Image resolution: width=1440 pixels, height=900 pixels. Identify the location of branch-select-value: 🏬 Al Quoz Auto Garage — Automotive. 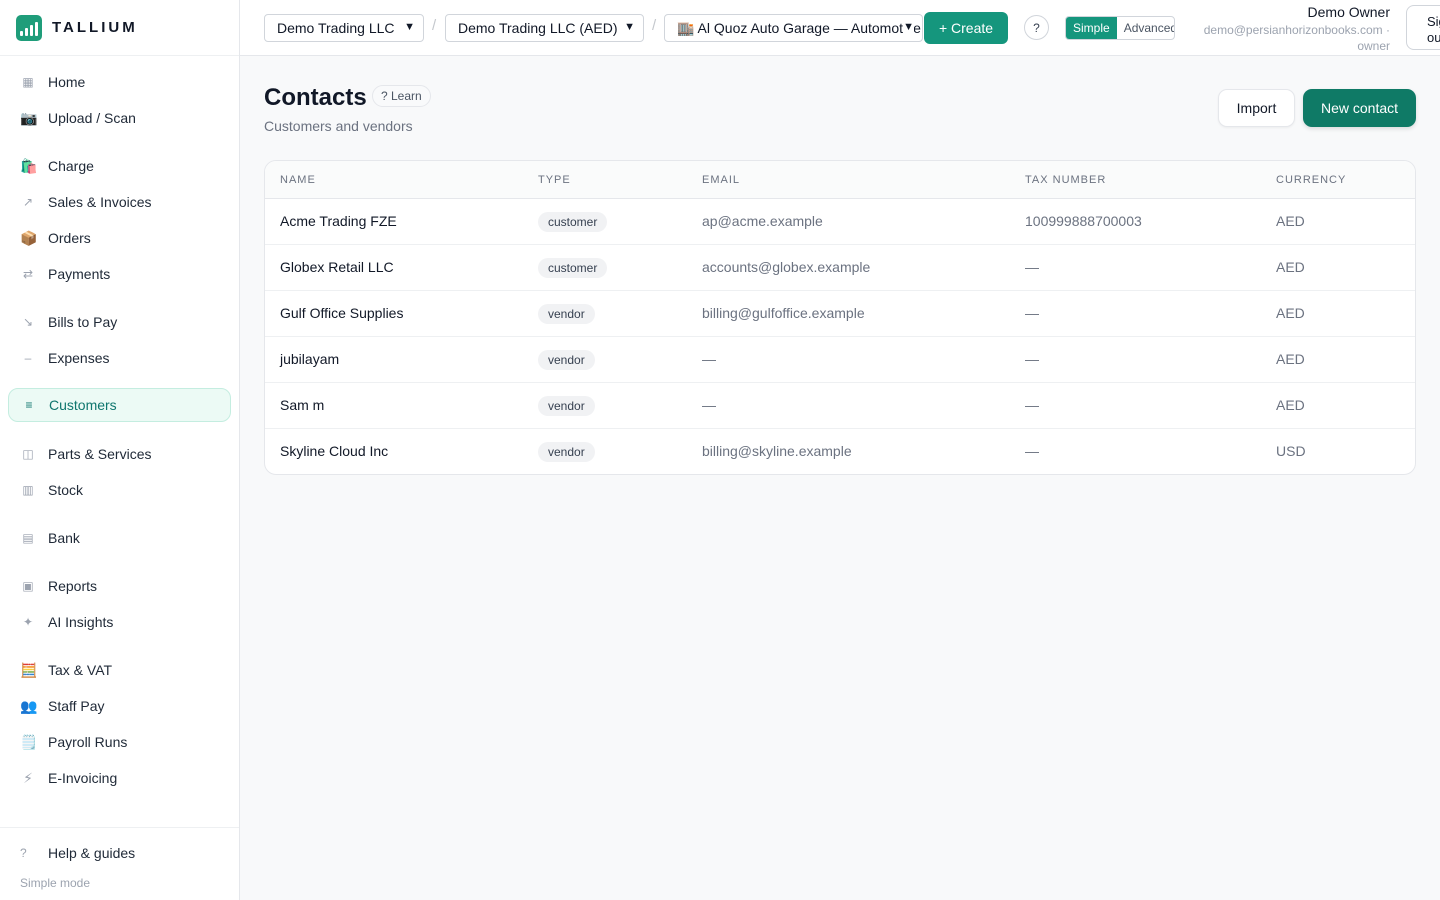
(799, 27).